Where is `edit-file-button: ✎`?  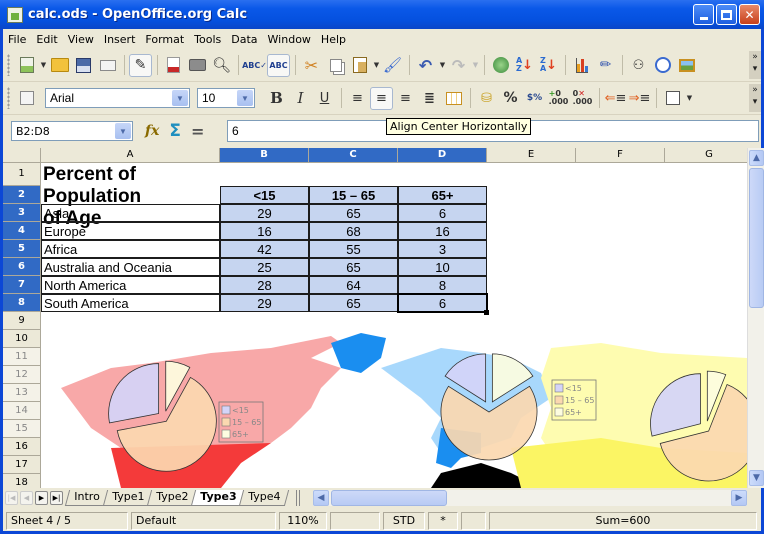
edit-file-button: ✎ is located at coordinates (140, 65).